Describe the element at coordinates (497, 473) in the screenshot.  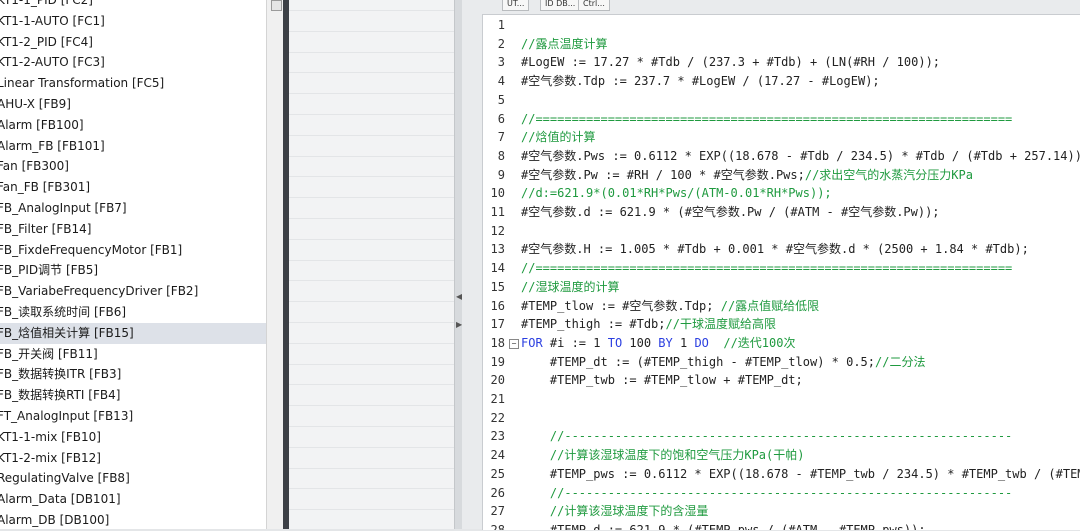
I see `line-number: 25` at that location.